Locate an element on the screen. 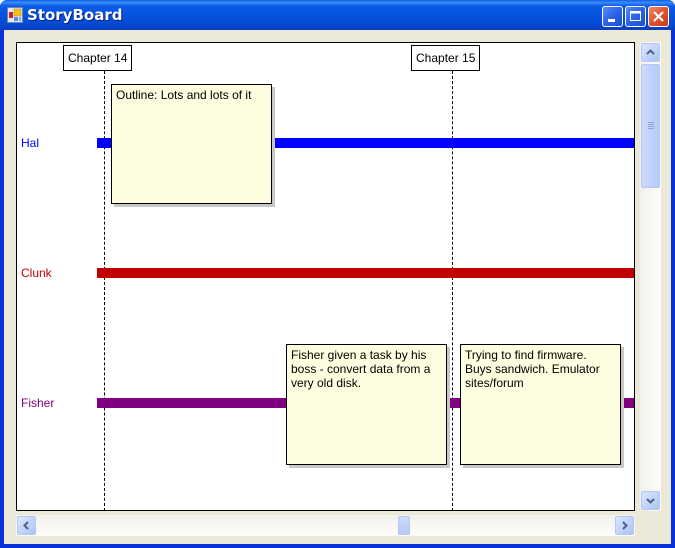 Image resolution: width=675 pixels, height=548 pixels. character-label-fisher: Fisher is located at coordinates (38, 403).